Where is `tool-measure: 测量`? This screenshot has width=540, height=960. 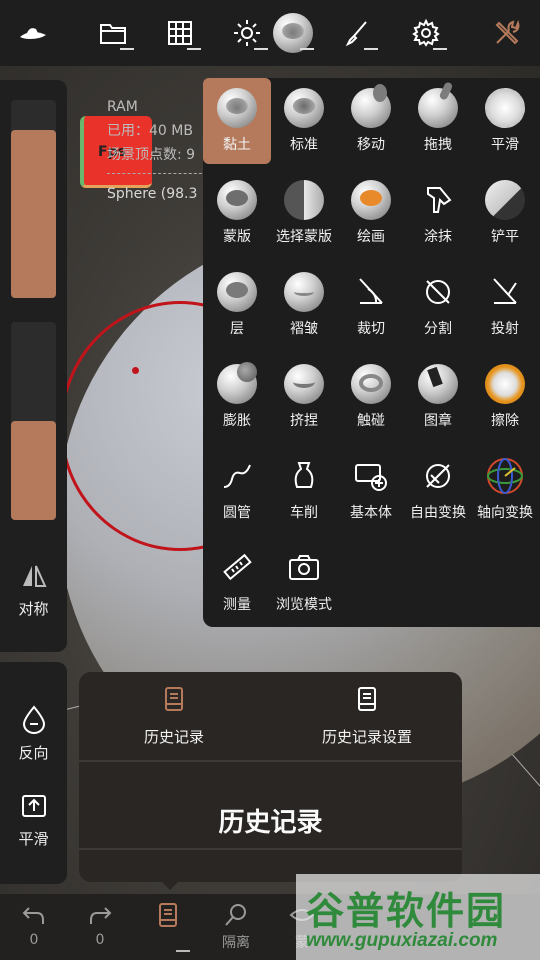
tool-measure: 测量 is located at coordinates (237, 581).